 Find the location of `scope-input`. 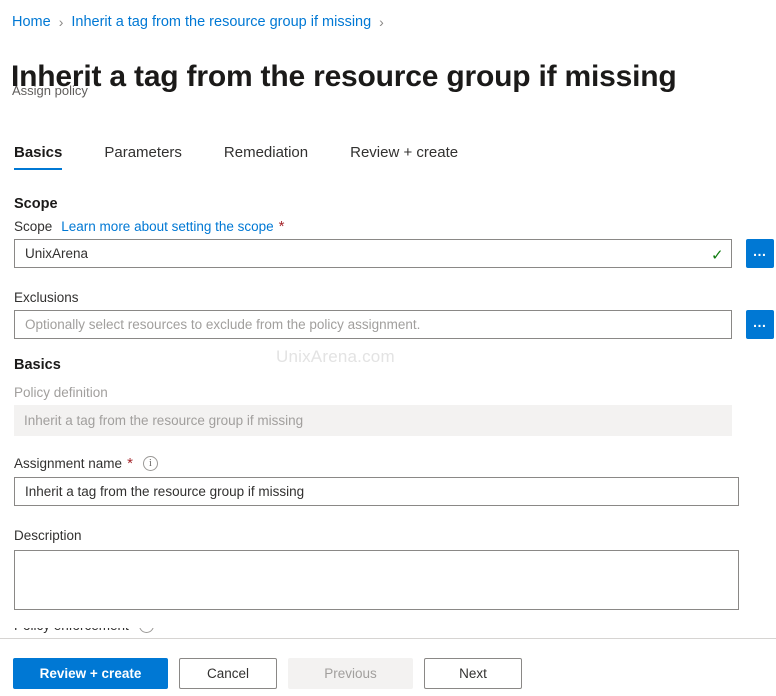

scope-input is located at coordinates (373, 253).